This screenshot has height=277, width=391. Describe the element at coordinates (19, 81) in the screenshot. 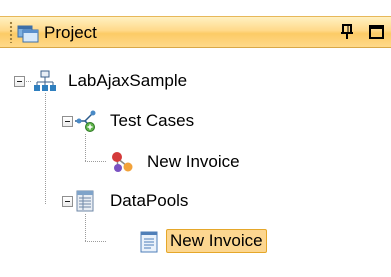

I see `collapse-toggle-root` at that location.